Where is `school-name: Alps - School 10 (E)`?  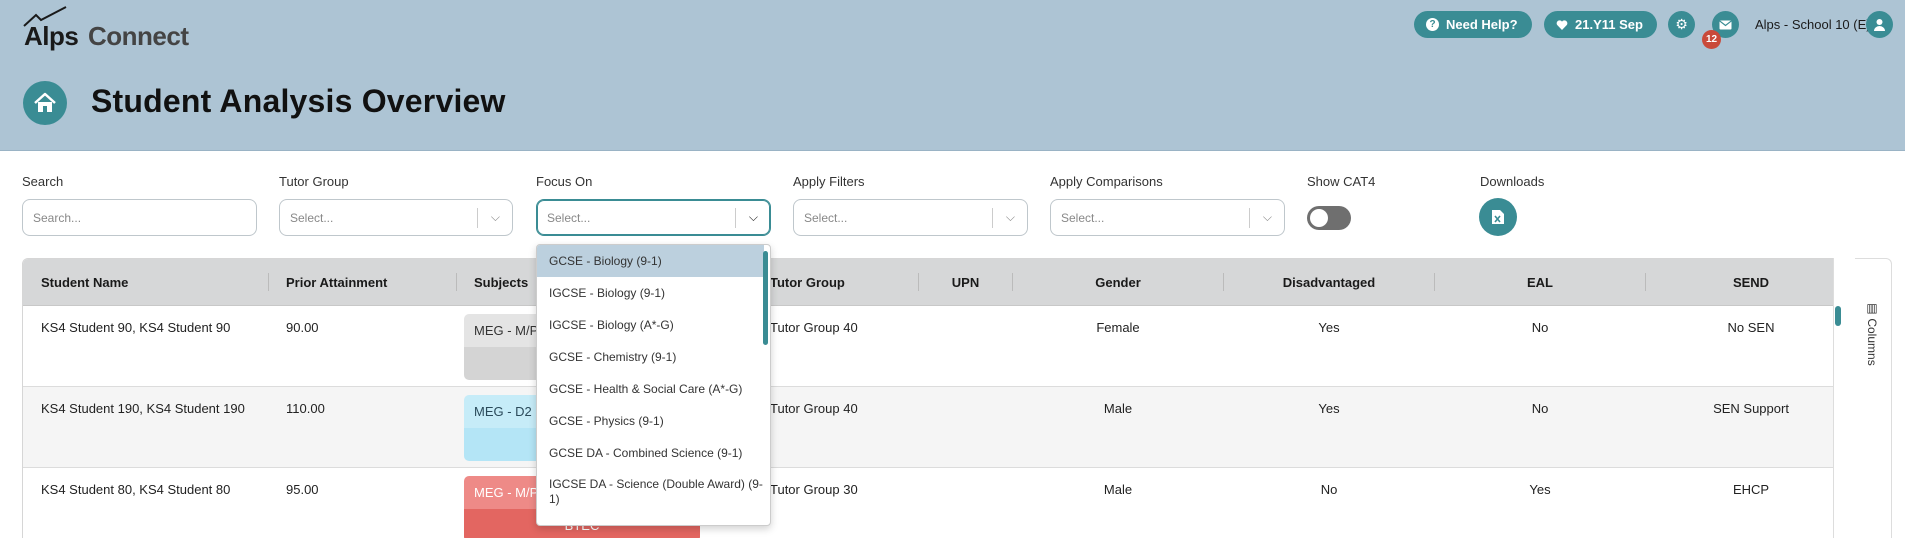
school-name: Alps - School 10 (E) is located at coordinates (1813, 24).